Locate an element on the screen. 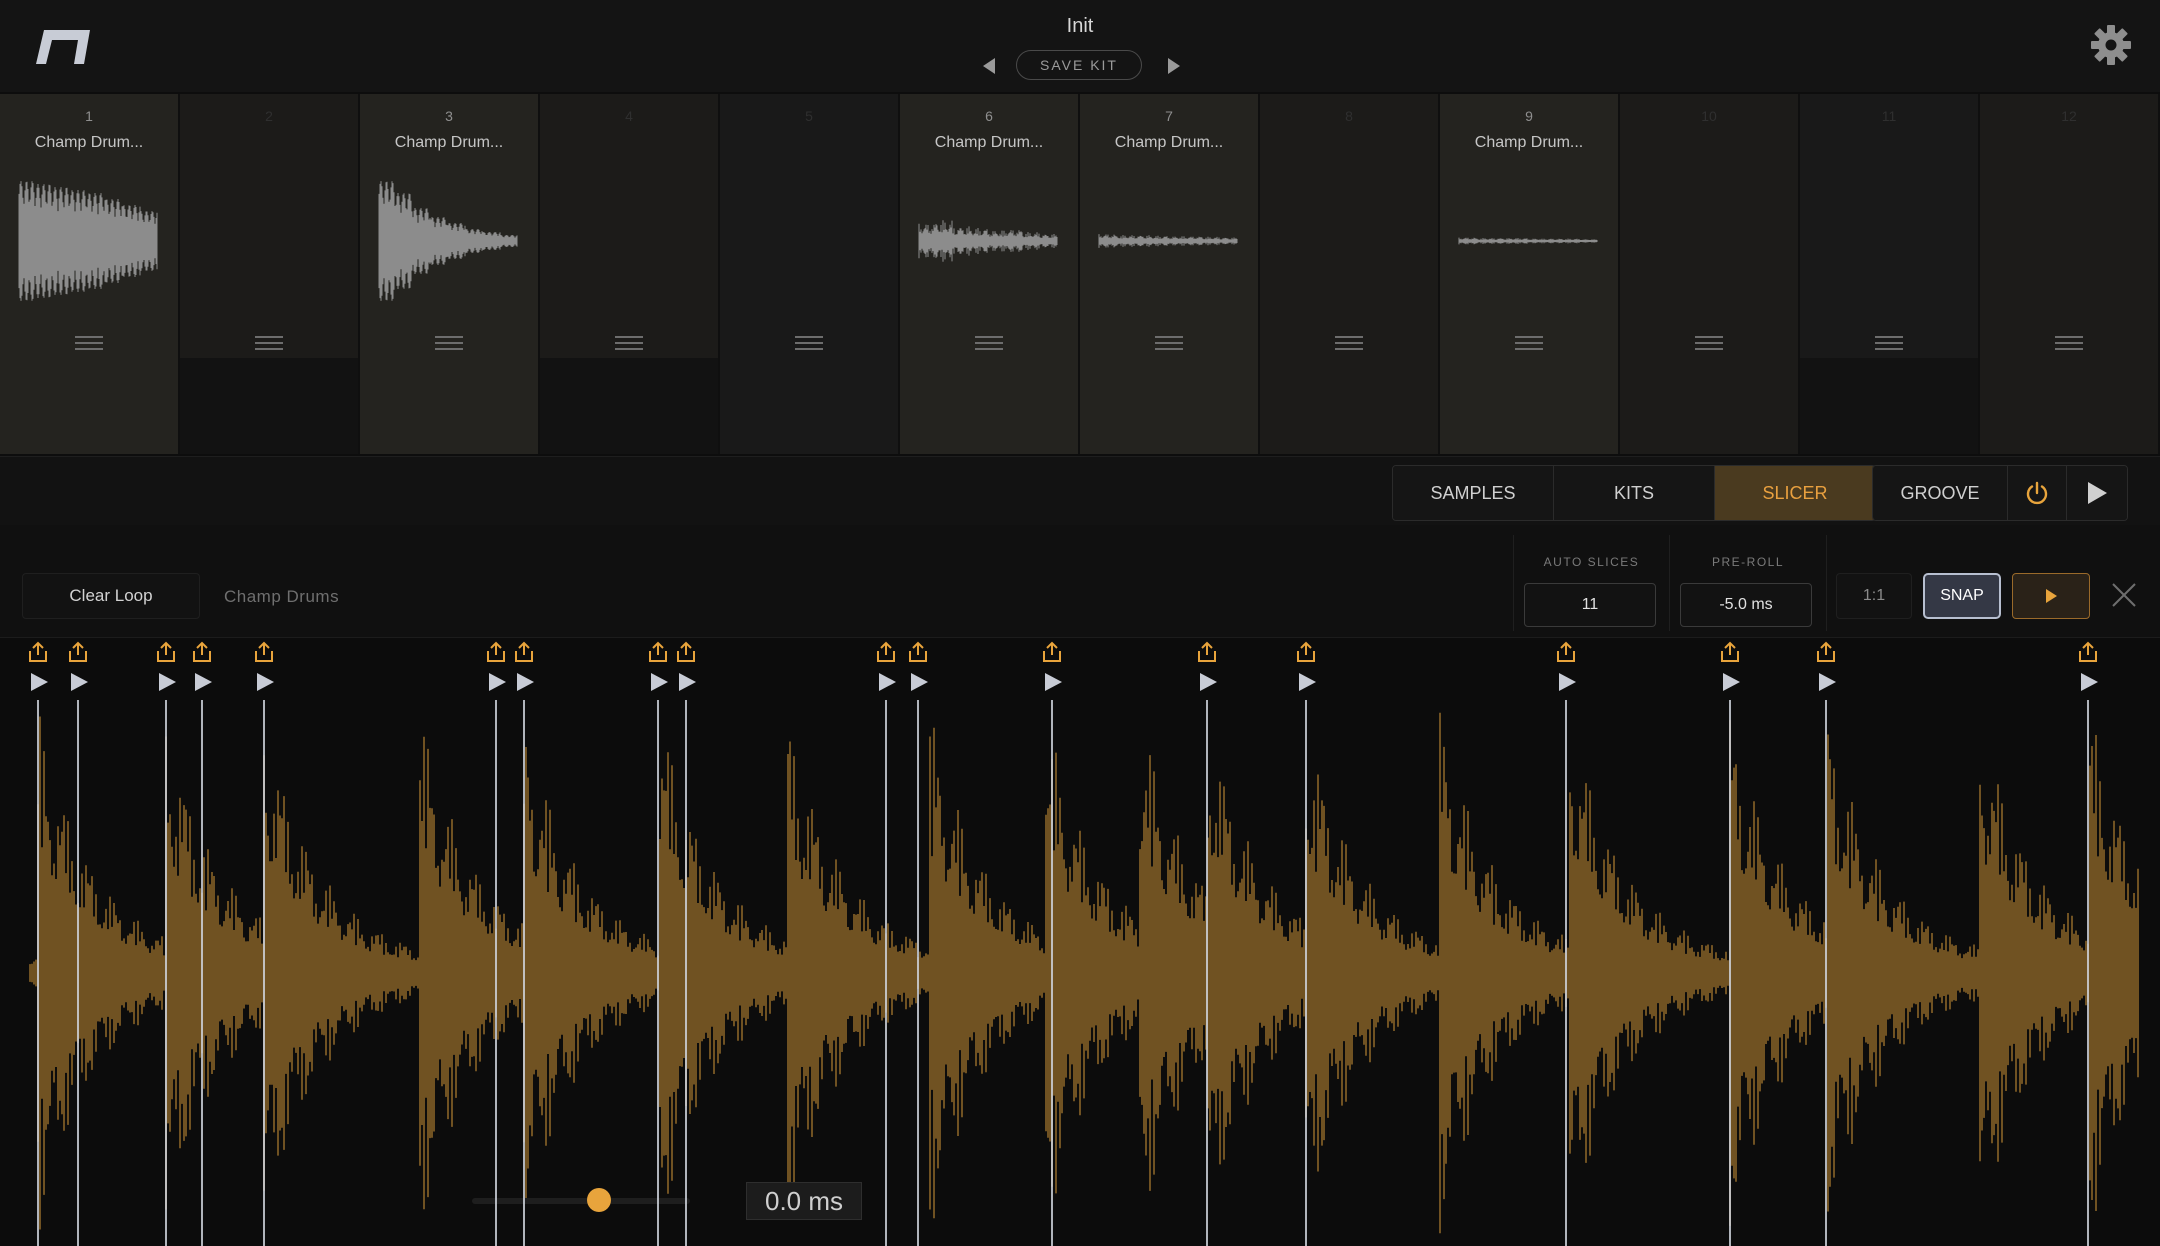  zoom-ratio-button: 1:1 is located at coordinates (1874, 596).